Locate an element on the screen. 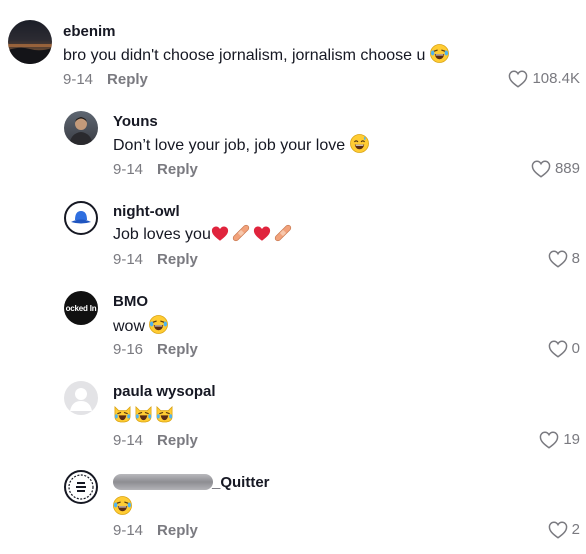 Image resolution: width=586 pixels, height=554 pixels. like-button: 0 is located at coordinates (564, 349).